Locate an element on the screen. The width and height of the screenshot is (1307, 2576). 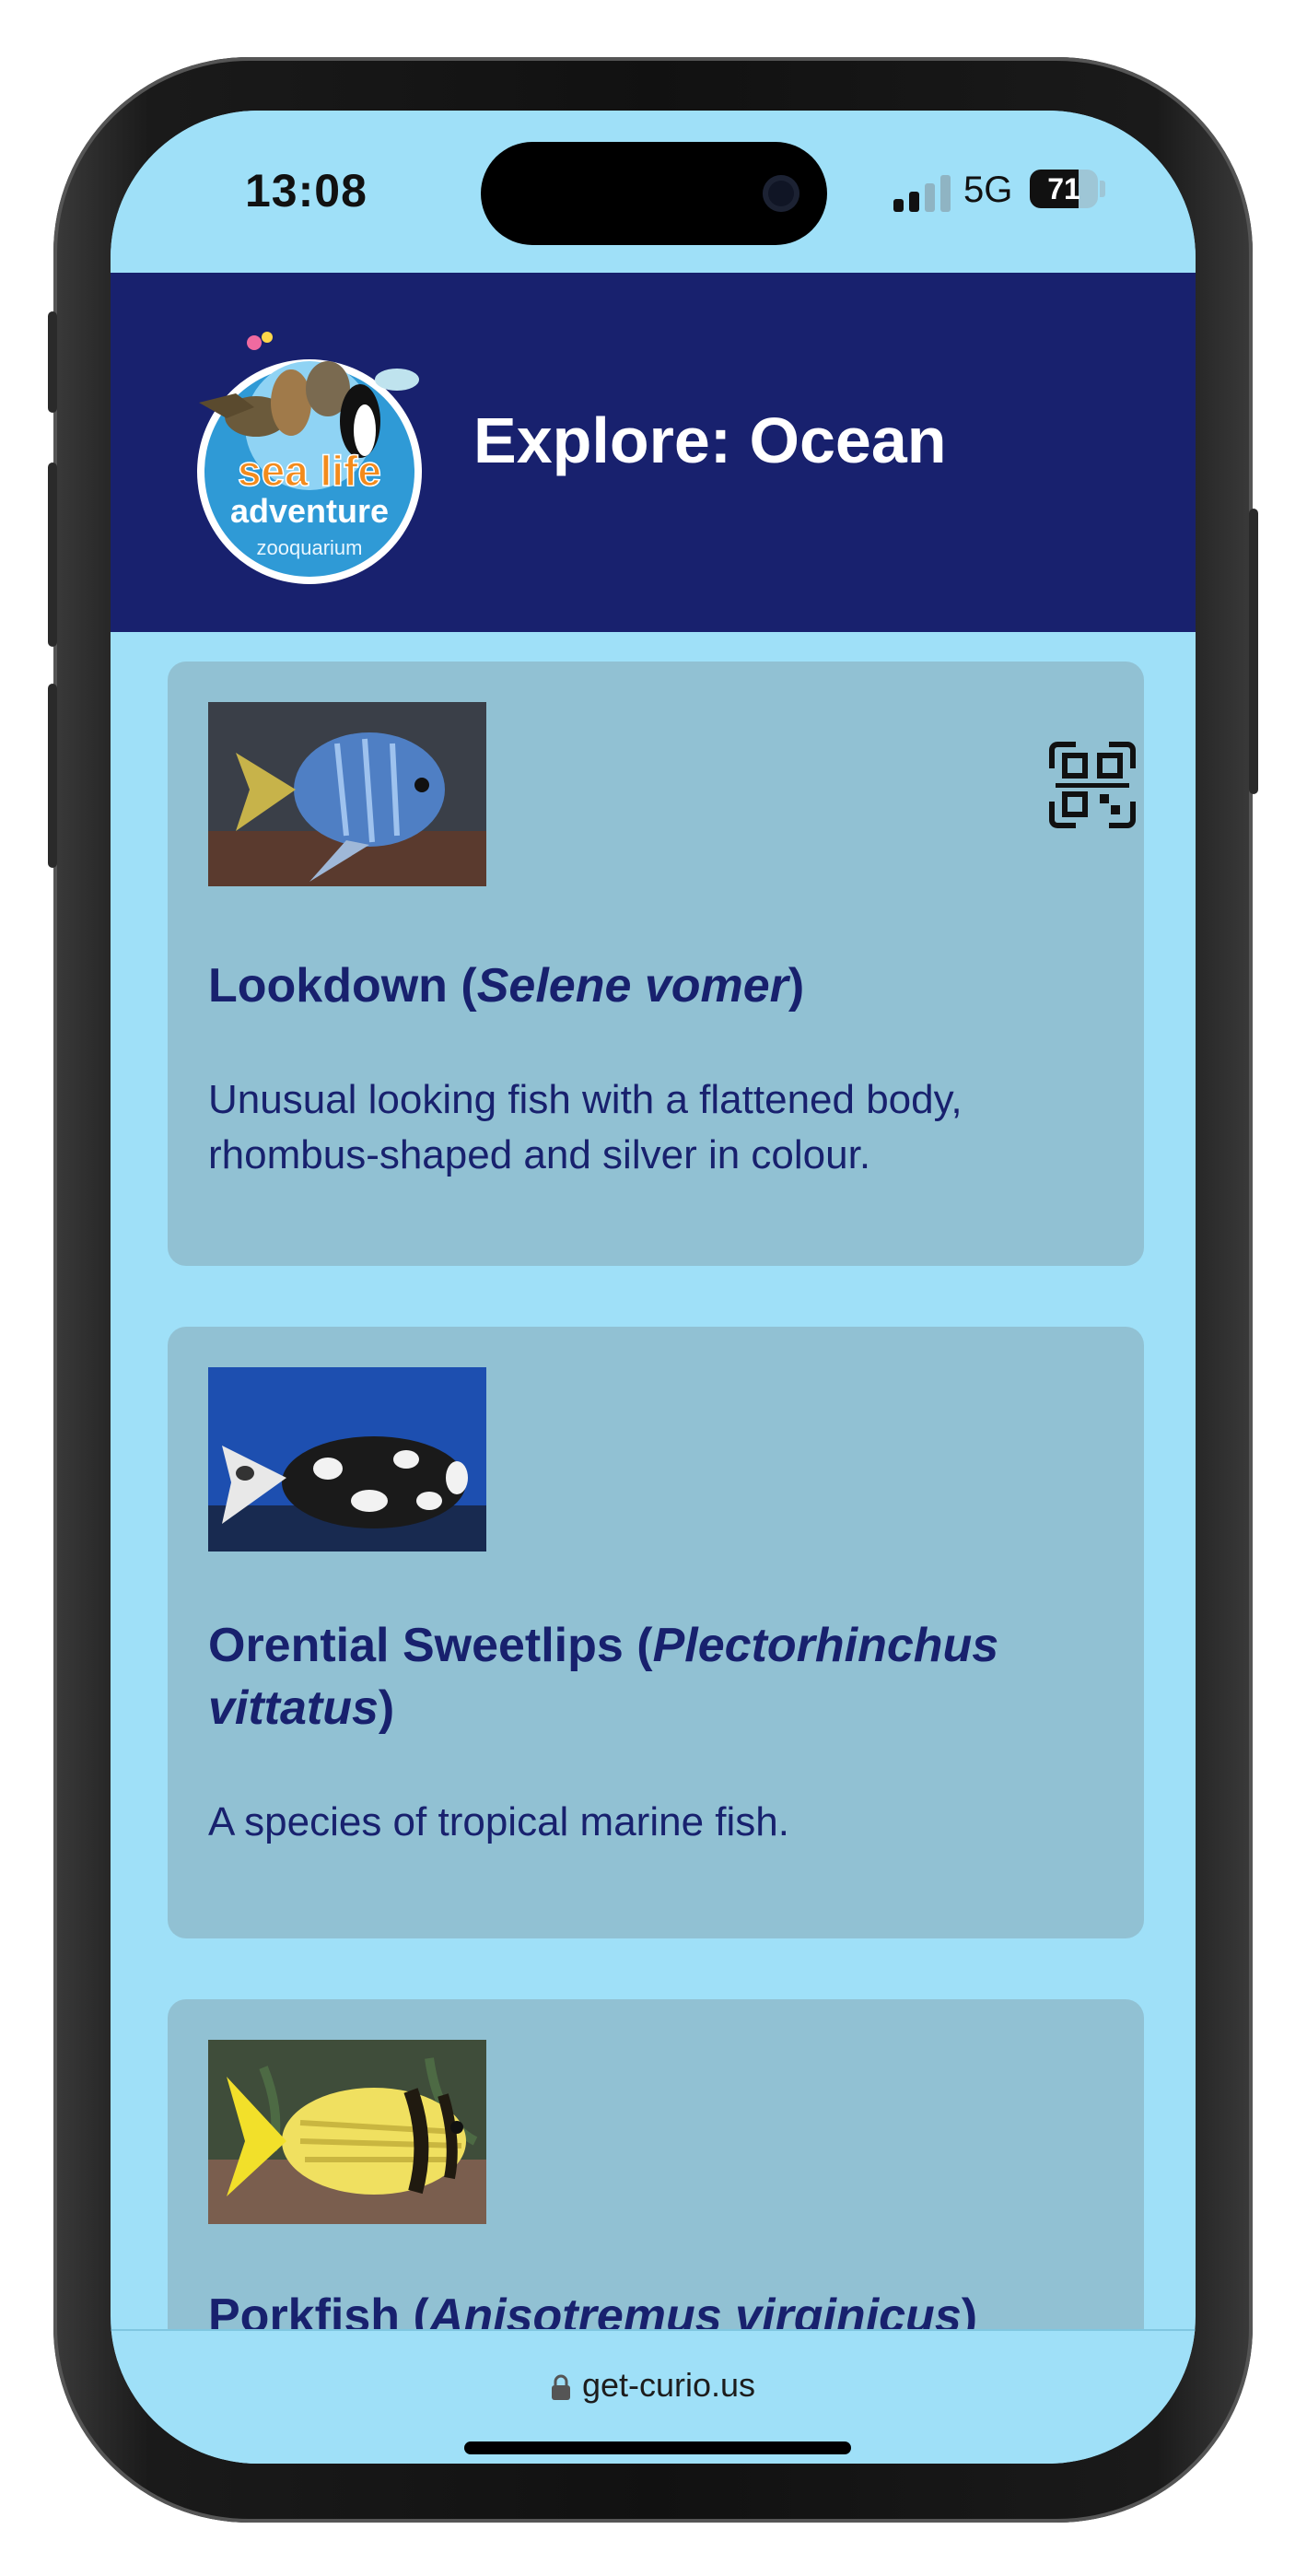
battery-icon: 71 is located at coordinates (1064, 189).